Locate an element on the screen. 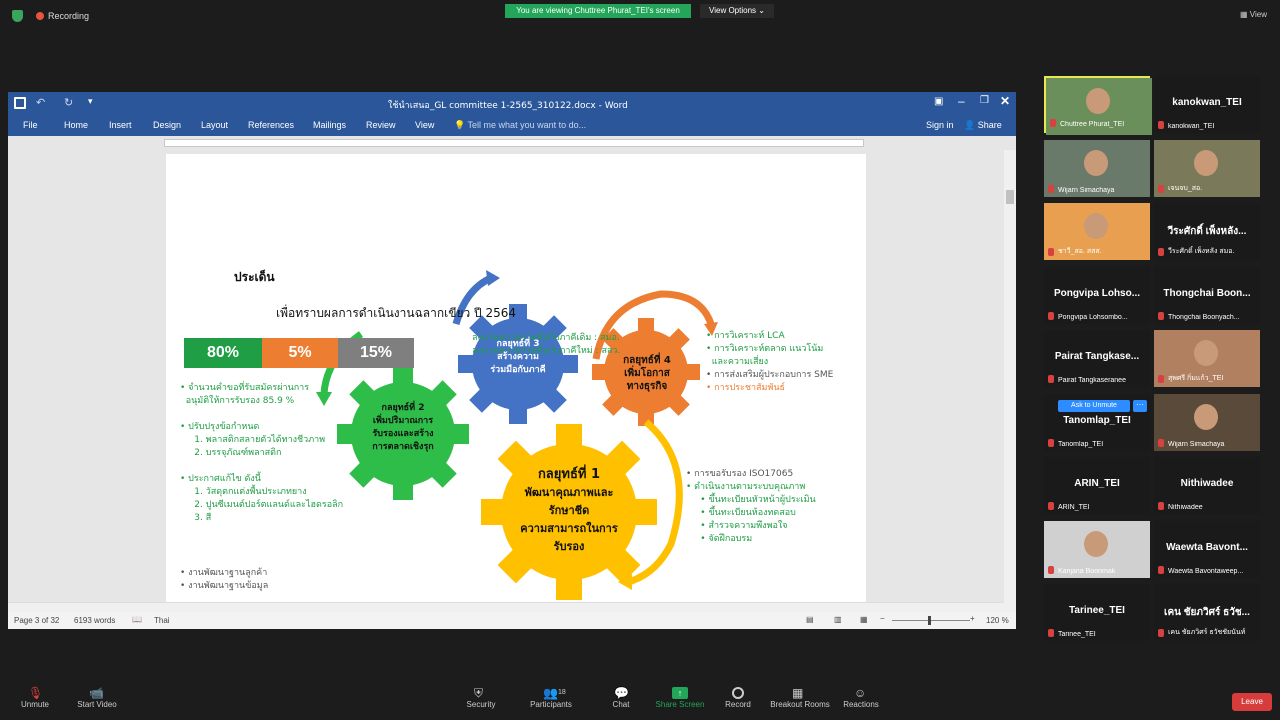 The height and width of the screenshot is (720, 1280). security-button: Security is located at coordinates (481, 704).